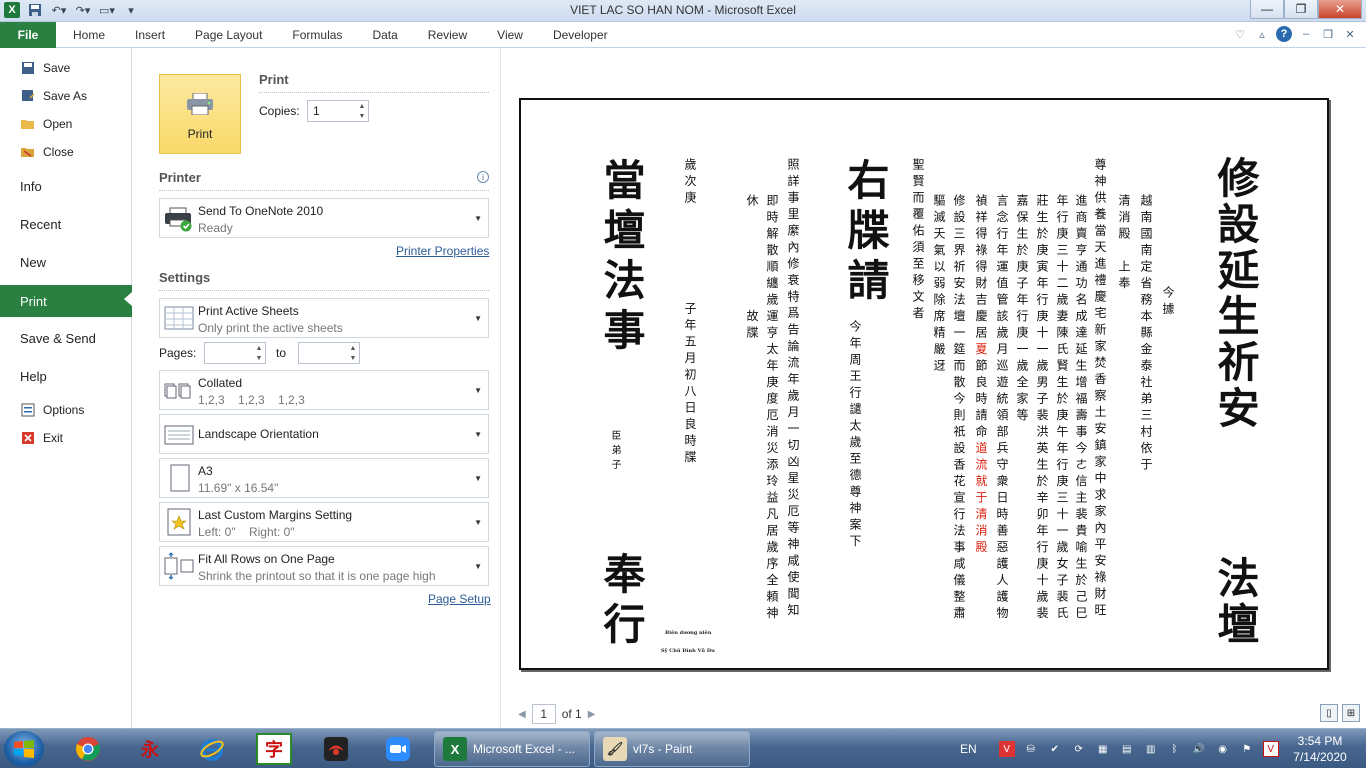 The height and width of the screenshot is (768, 1366). Describe the element at coordinates (28, 152) in the screenshot. I see `close-folder-icon` at that location.